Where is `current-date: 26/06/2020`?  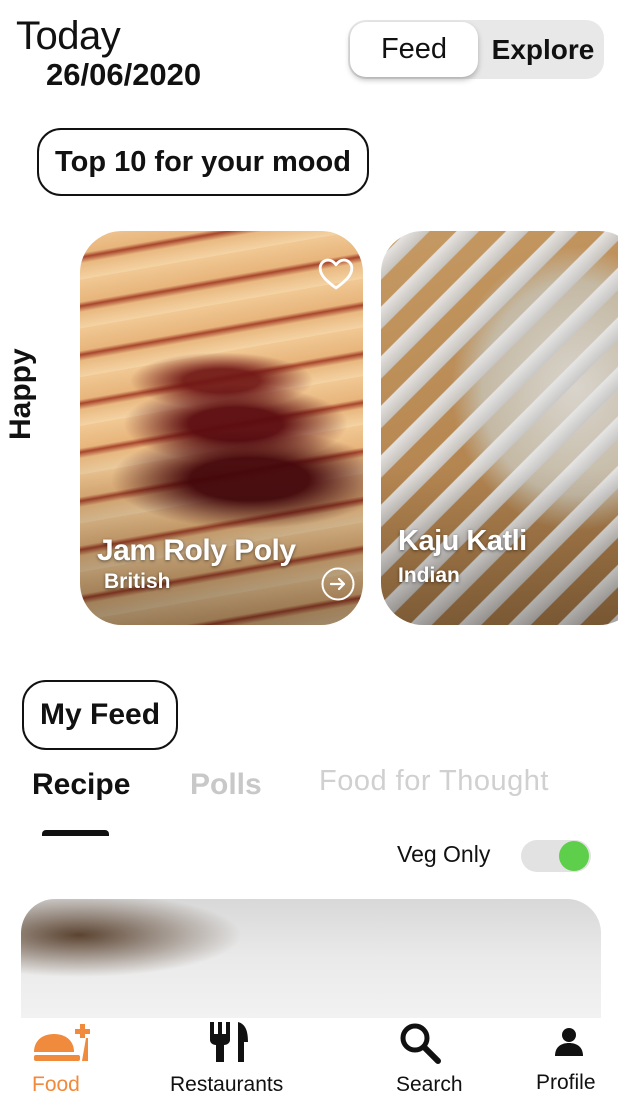 current-date: 26/06/2020 is located at coordinates (124, 74).